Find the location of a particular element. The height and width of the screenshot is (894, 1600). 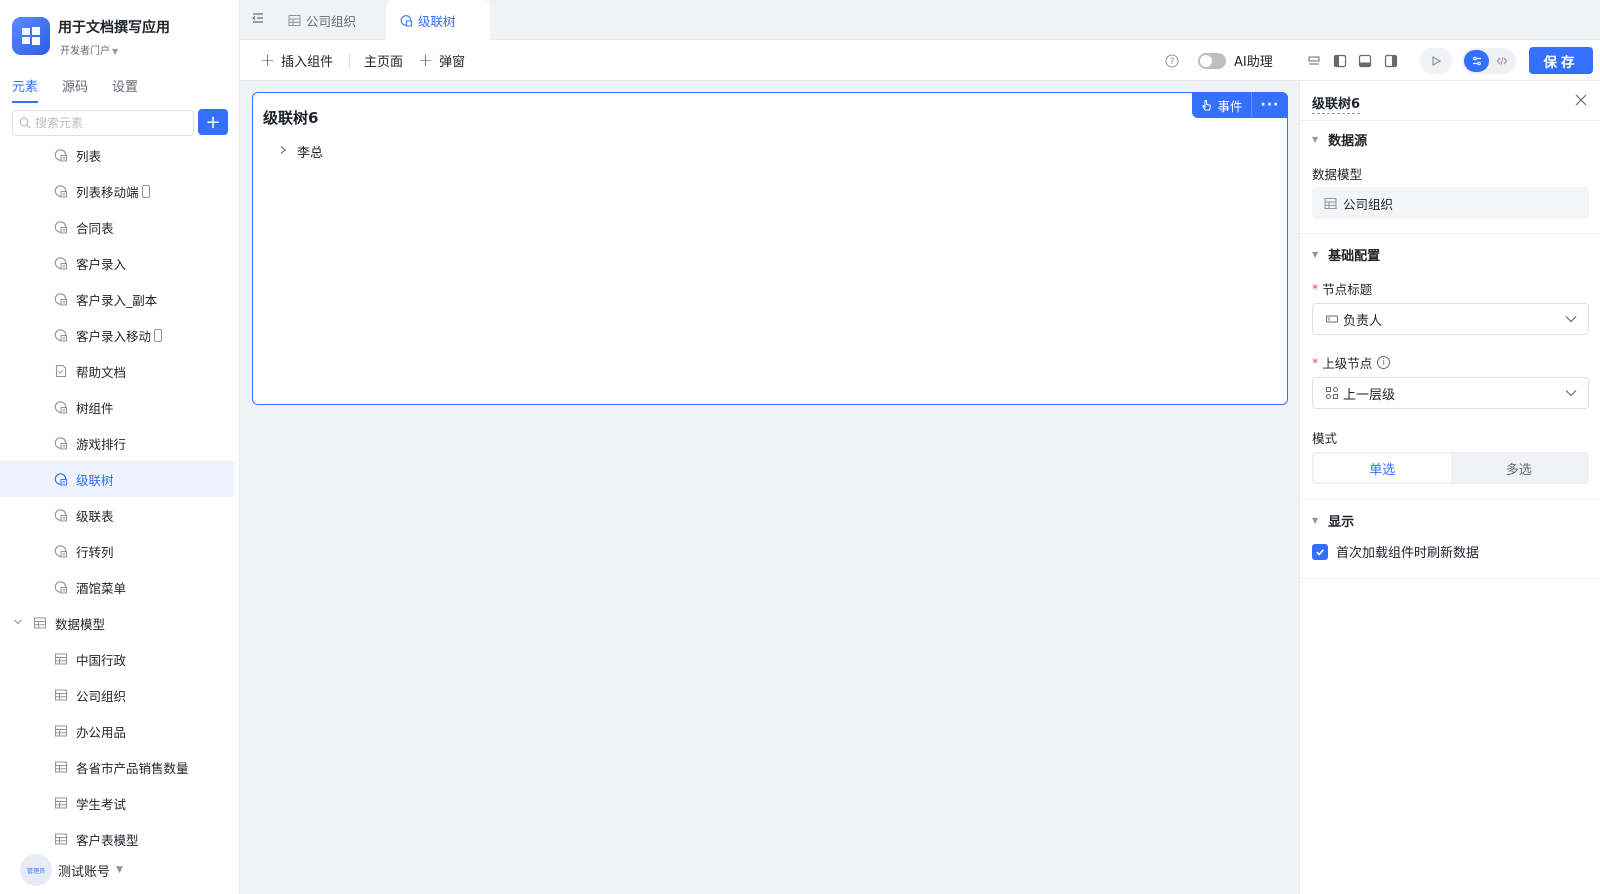

insert-label: 插入组件 is located at coordinates (307, 62).